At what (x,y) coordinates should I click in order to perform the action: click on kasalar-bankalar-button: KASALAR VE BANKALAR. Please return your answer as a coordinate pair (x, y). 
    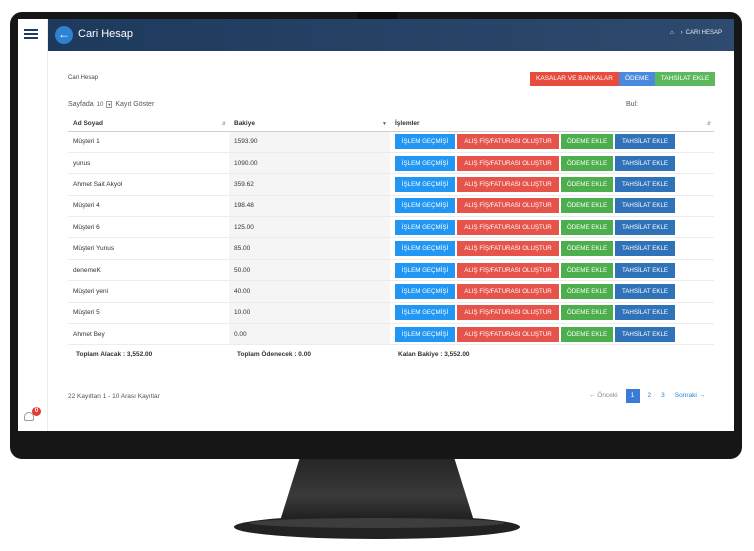
    Looking at the image, I should click on (574, 79).